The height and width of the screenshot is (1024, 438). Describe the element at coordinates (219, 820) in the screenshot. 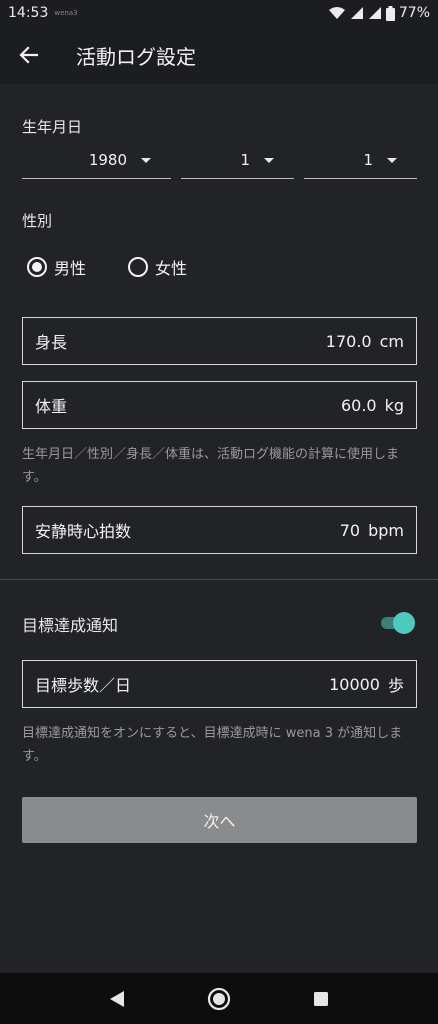

I see `next-button: 次へ` at that location.